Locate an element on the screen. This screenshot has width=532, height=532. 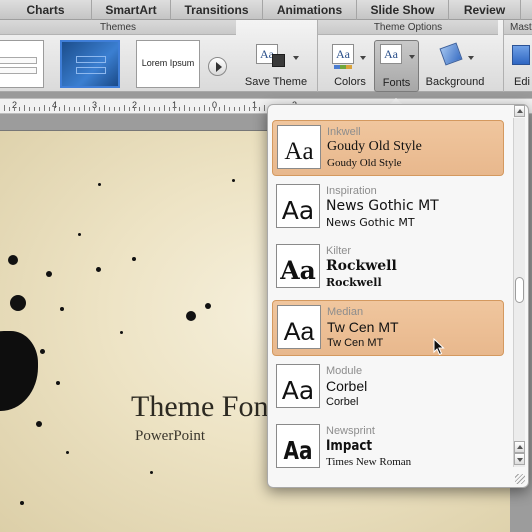
chevron-right-icon is located at coordinates (217, 66).